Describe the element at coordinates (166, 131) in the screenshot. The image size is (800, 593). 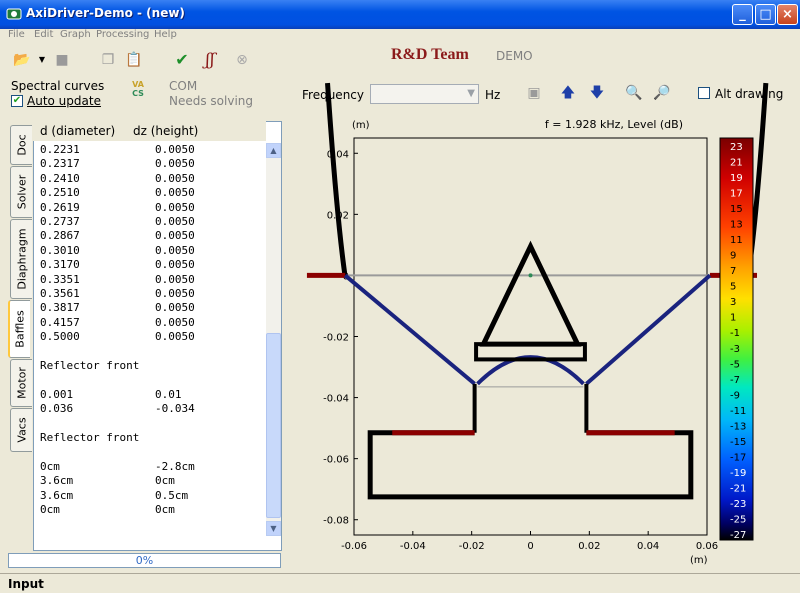
I see `column-header-height: dz (height)` at that location.